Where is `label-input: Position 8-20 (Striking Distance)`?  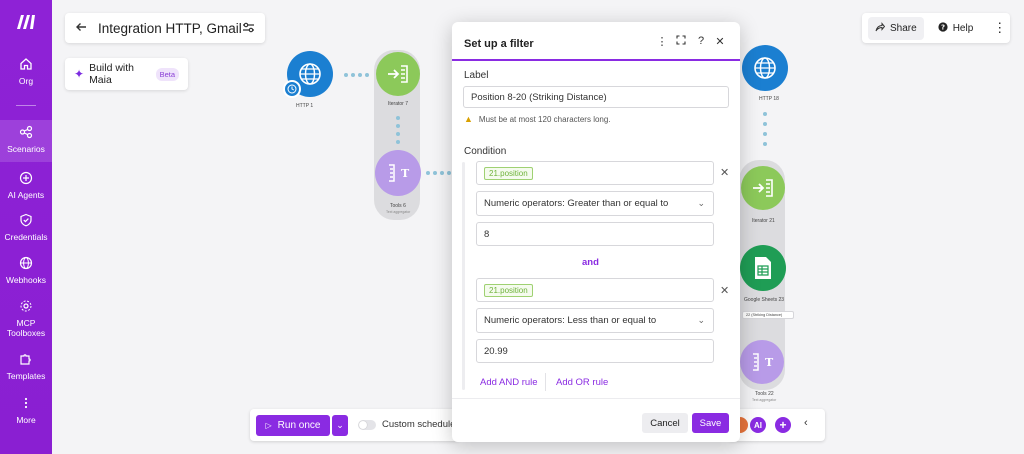
label-input: Position 8-20 (Striking Distance) is located at coordinates (596, 97).